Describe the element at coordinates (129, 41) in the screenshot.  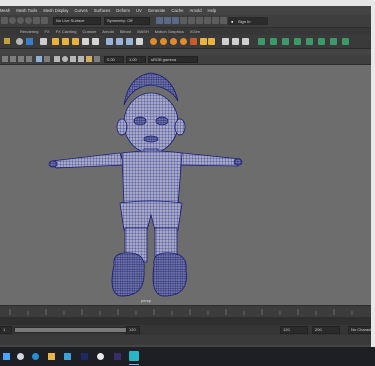
I see `separate-icon` at that location.